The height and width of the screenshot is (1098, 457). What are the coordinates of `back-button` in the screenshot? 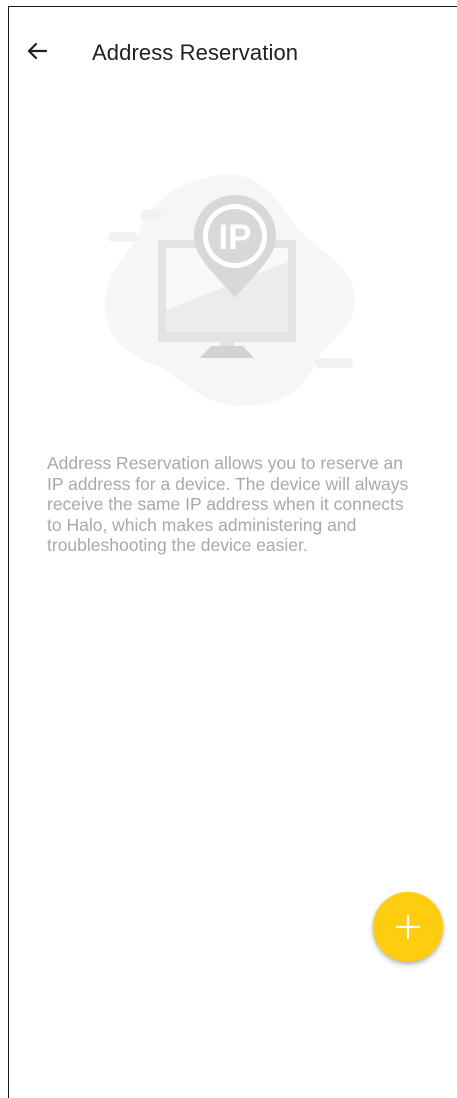 It's located at (39, 51).